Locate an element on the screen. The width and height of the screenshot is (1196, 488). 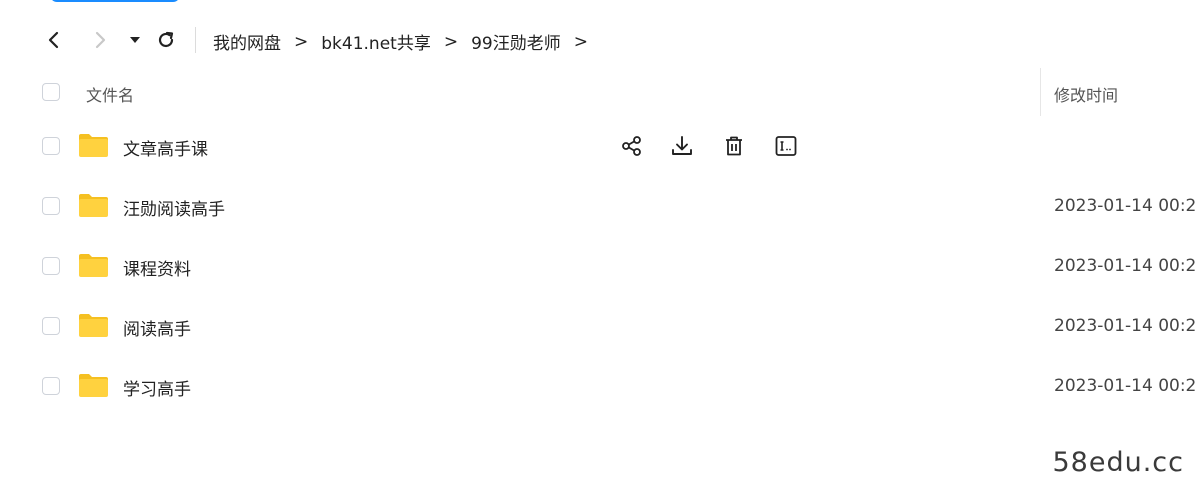
rename-button is located at coordinates (786, 146).